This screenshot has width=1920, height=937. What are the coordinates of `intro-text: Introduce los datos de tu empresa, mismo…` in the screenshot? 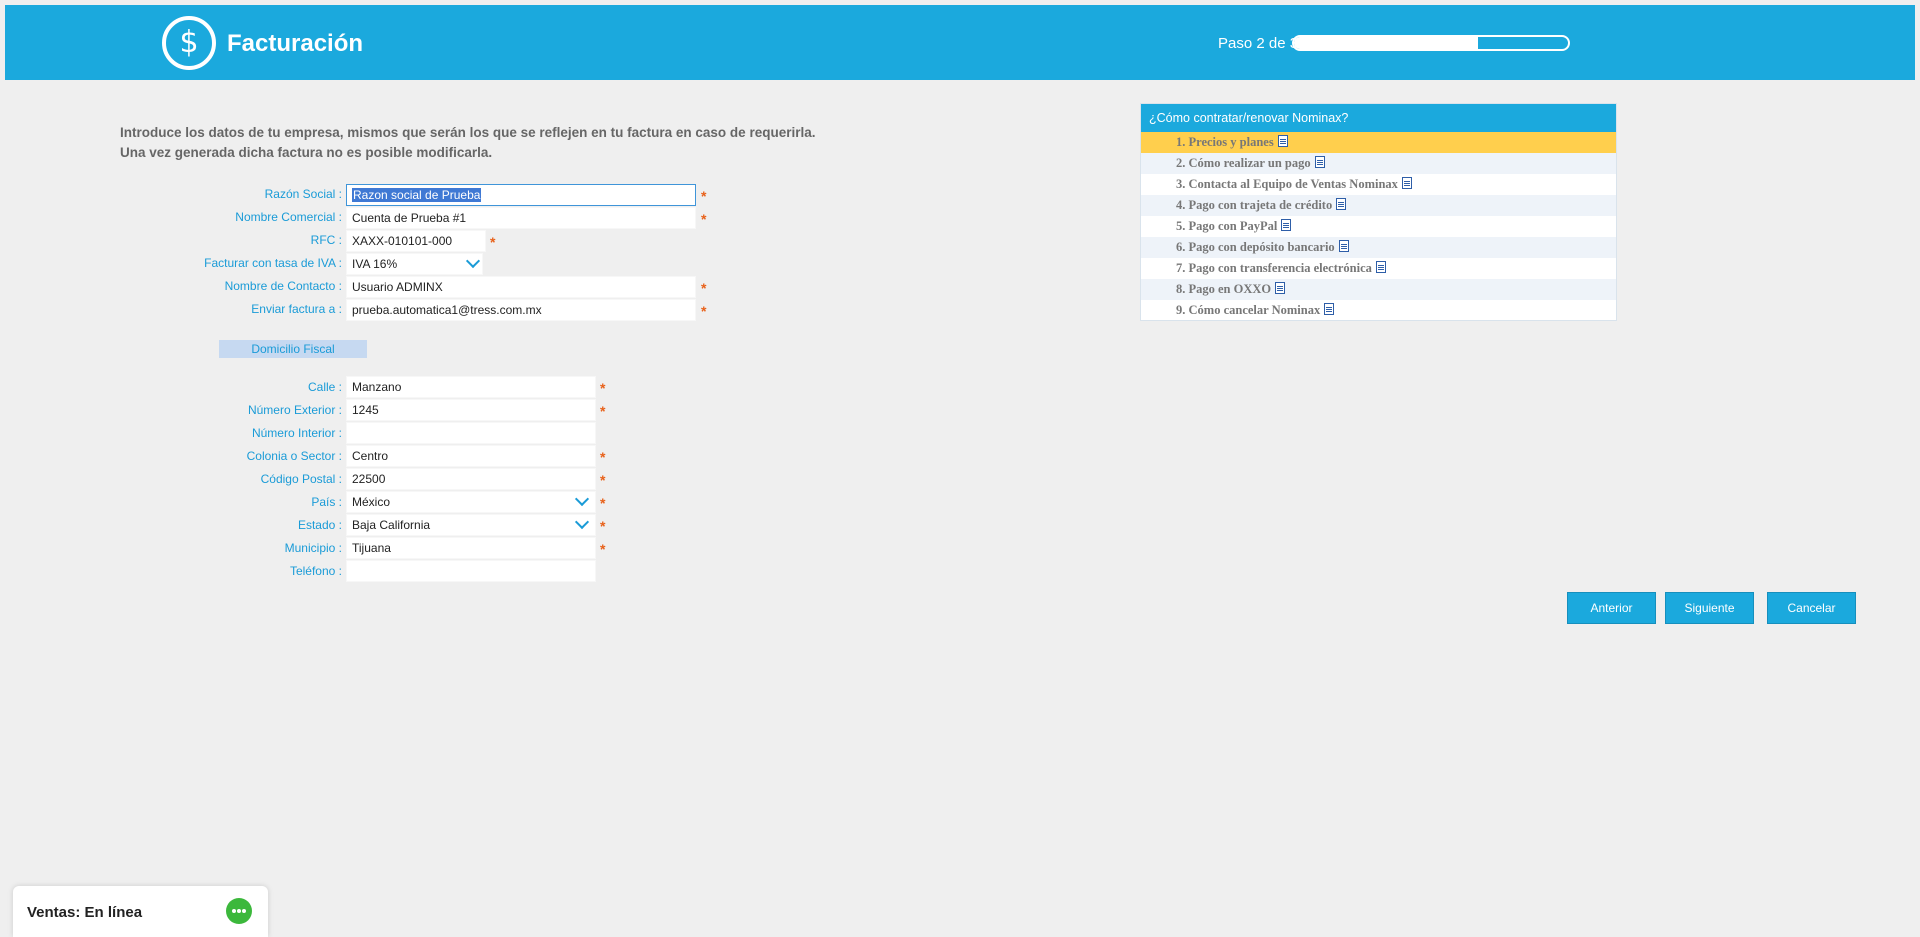 It's located at (467, 143).